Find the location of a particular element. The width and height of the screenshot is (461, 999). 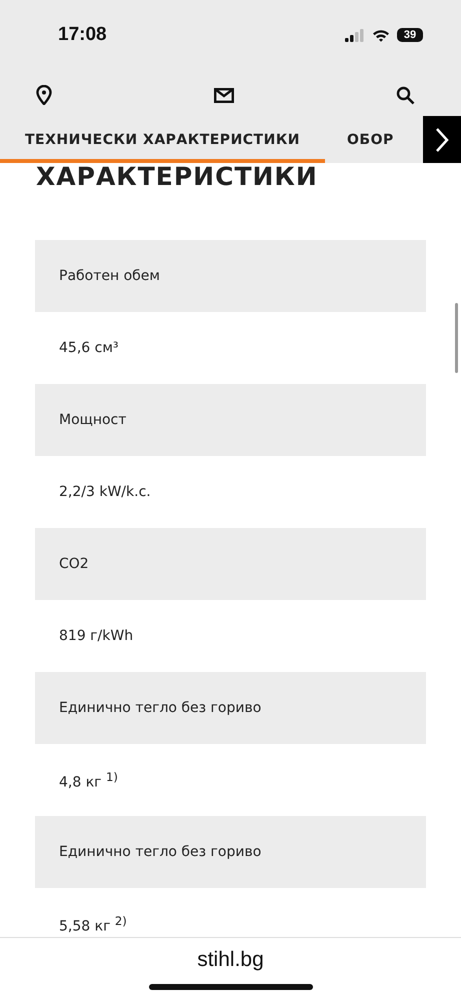

section-heading: ХАРАКТЕРИСТИКИ is located at coordinates (177, 177).